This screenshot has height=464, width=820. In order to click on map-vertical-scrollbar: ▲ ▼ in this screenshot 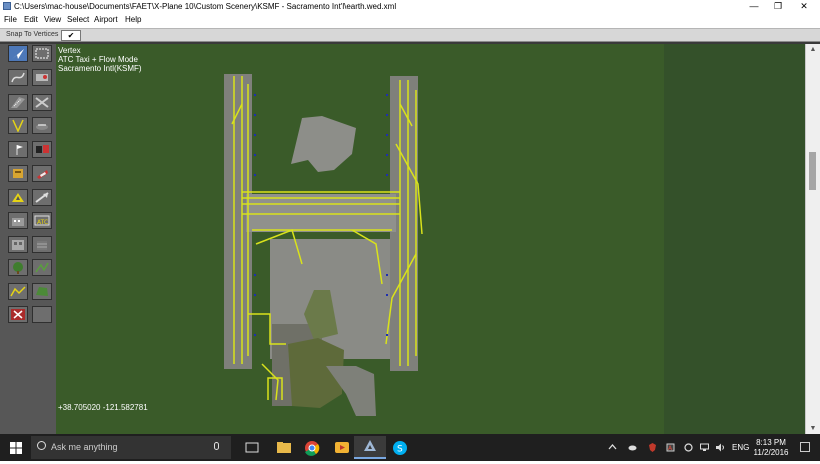, I will do `click(812, 239)`.